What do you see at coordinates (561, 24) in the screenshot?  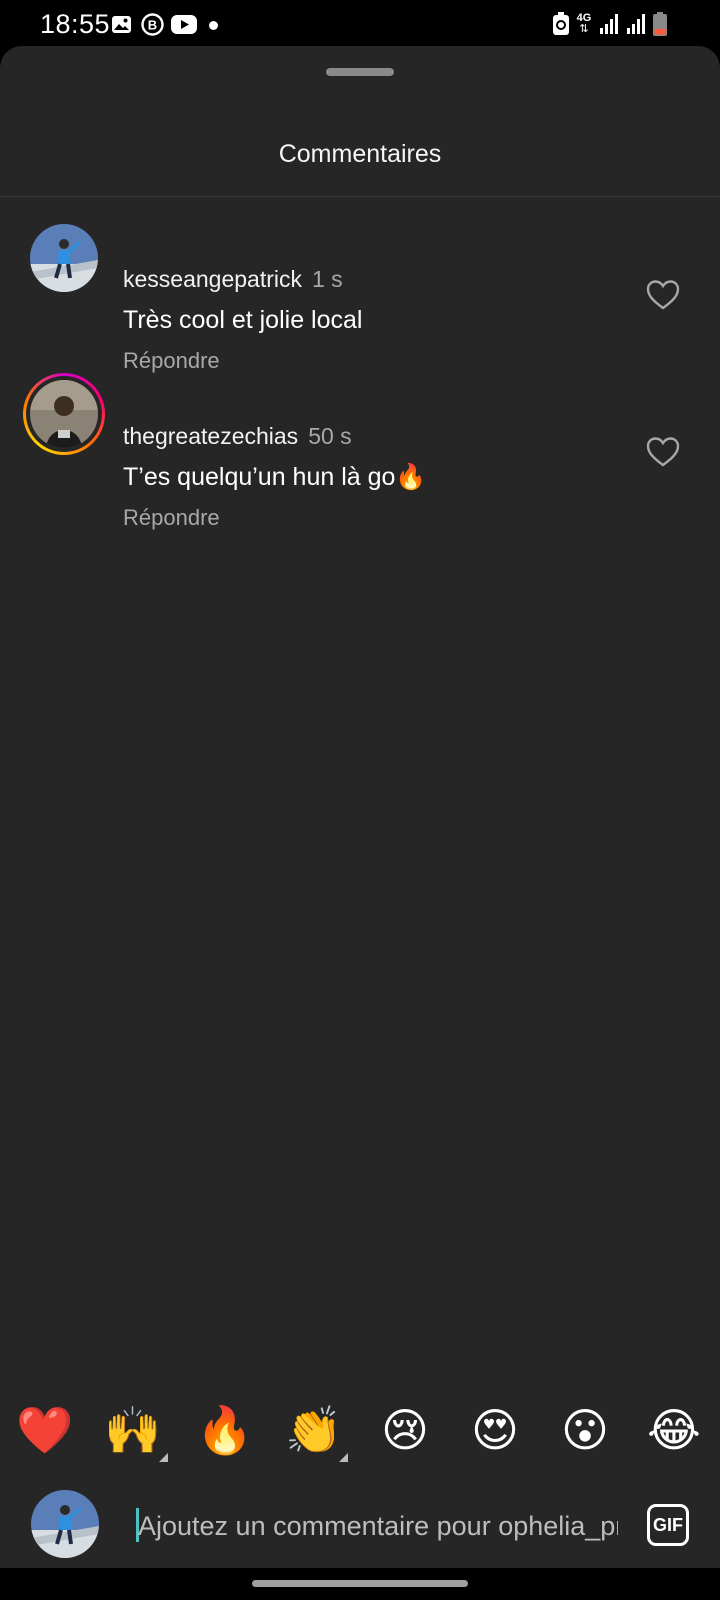 I see `recycle-icon` at bounding box center [561, 24].